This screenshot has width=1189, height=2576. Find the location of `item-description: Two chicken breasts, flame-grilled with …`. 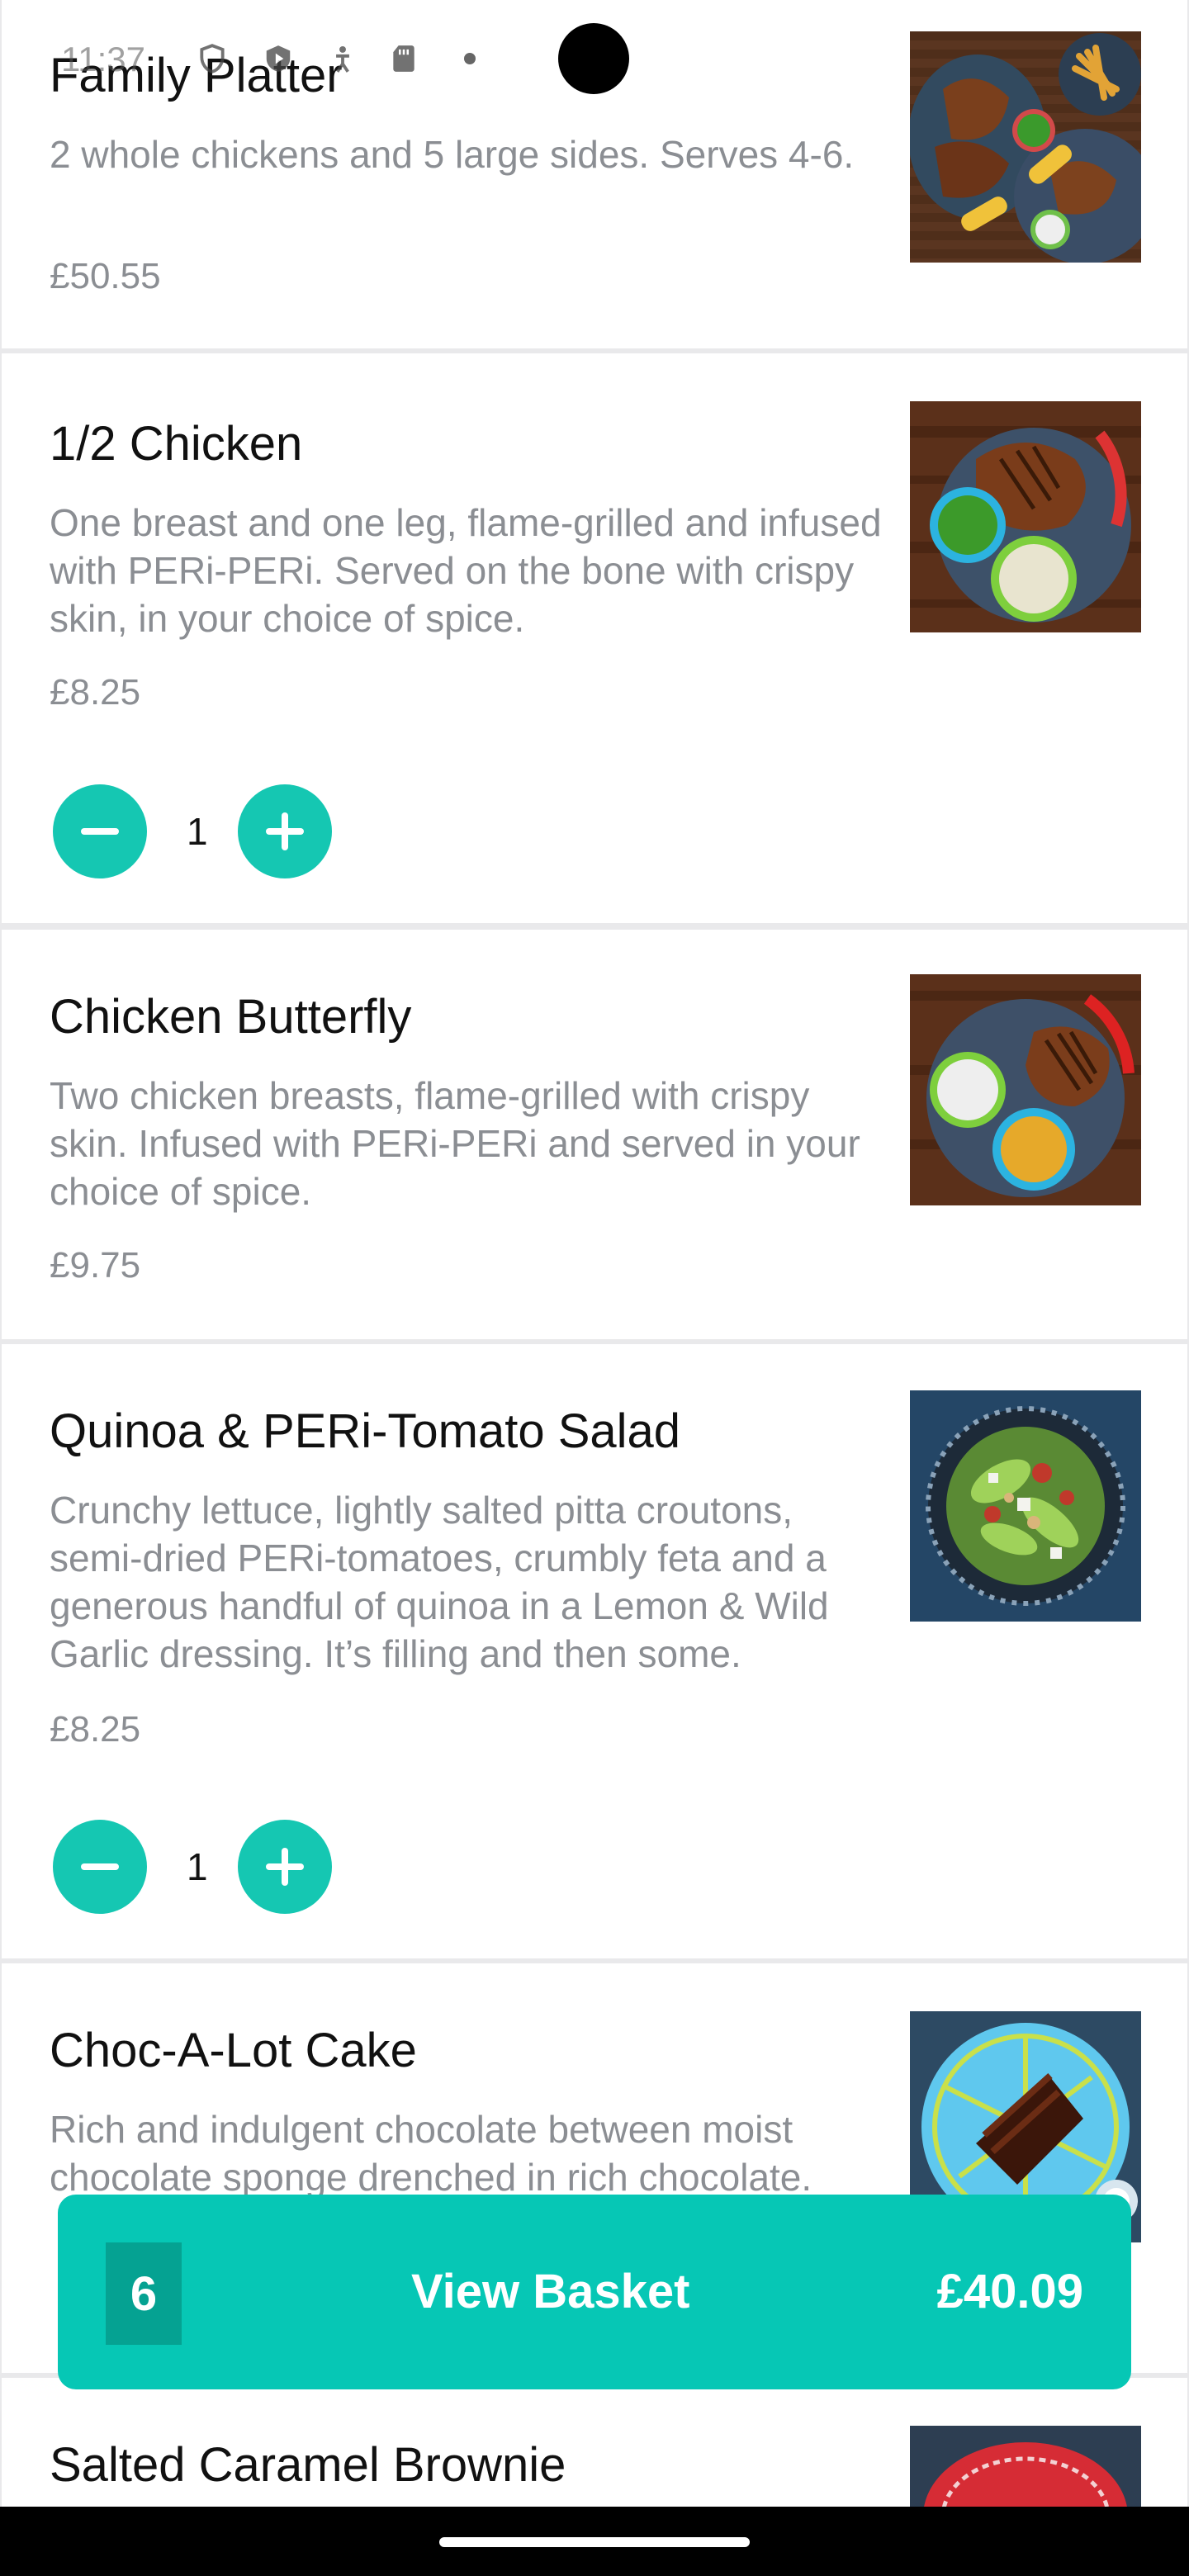

item-description: Two chicken breasts, flame-grilled with … is located at coordinates (455, 1143).